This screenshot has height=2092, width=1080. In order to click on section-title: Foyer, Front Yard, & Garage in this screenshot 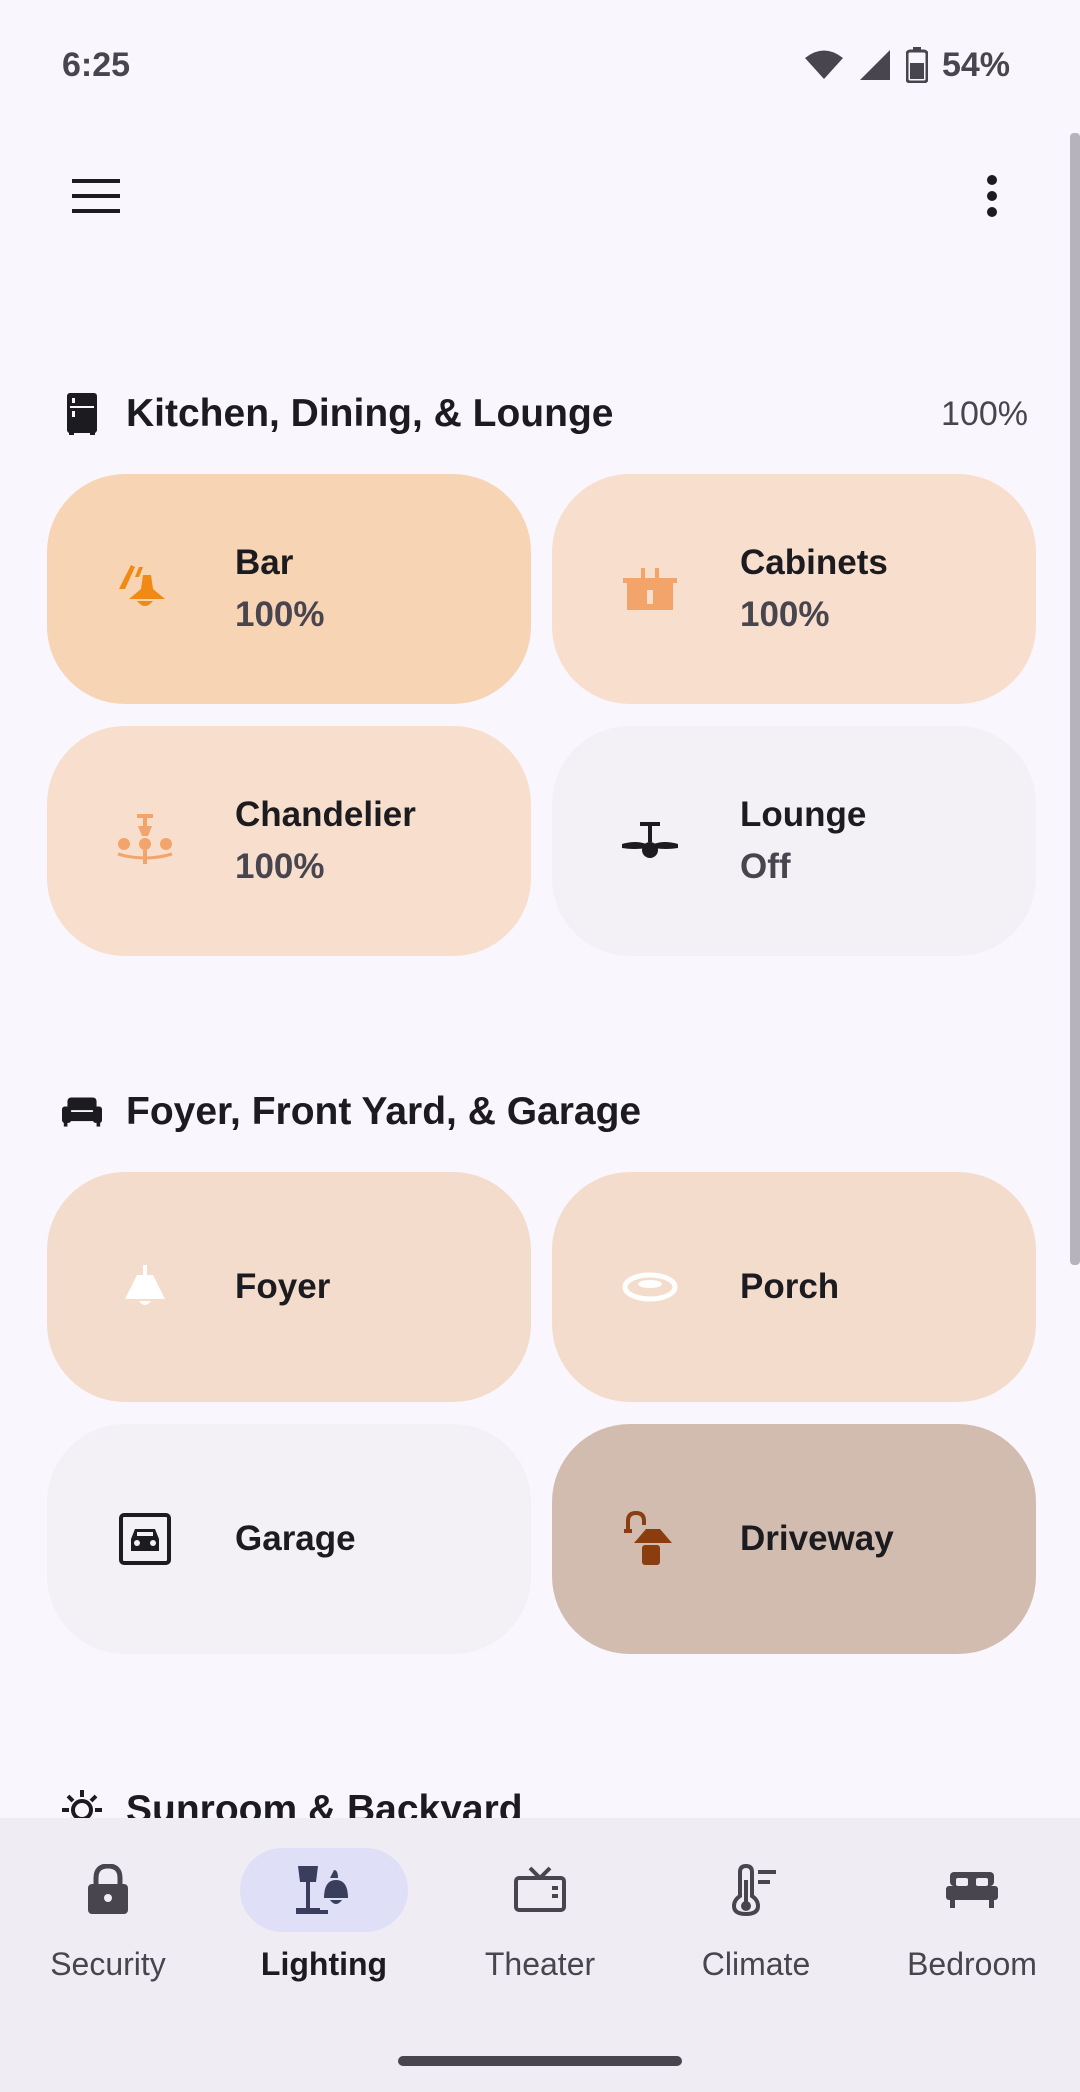, I will do `click(384, 1111)`.